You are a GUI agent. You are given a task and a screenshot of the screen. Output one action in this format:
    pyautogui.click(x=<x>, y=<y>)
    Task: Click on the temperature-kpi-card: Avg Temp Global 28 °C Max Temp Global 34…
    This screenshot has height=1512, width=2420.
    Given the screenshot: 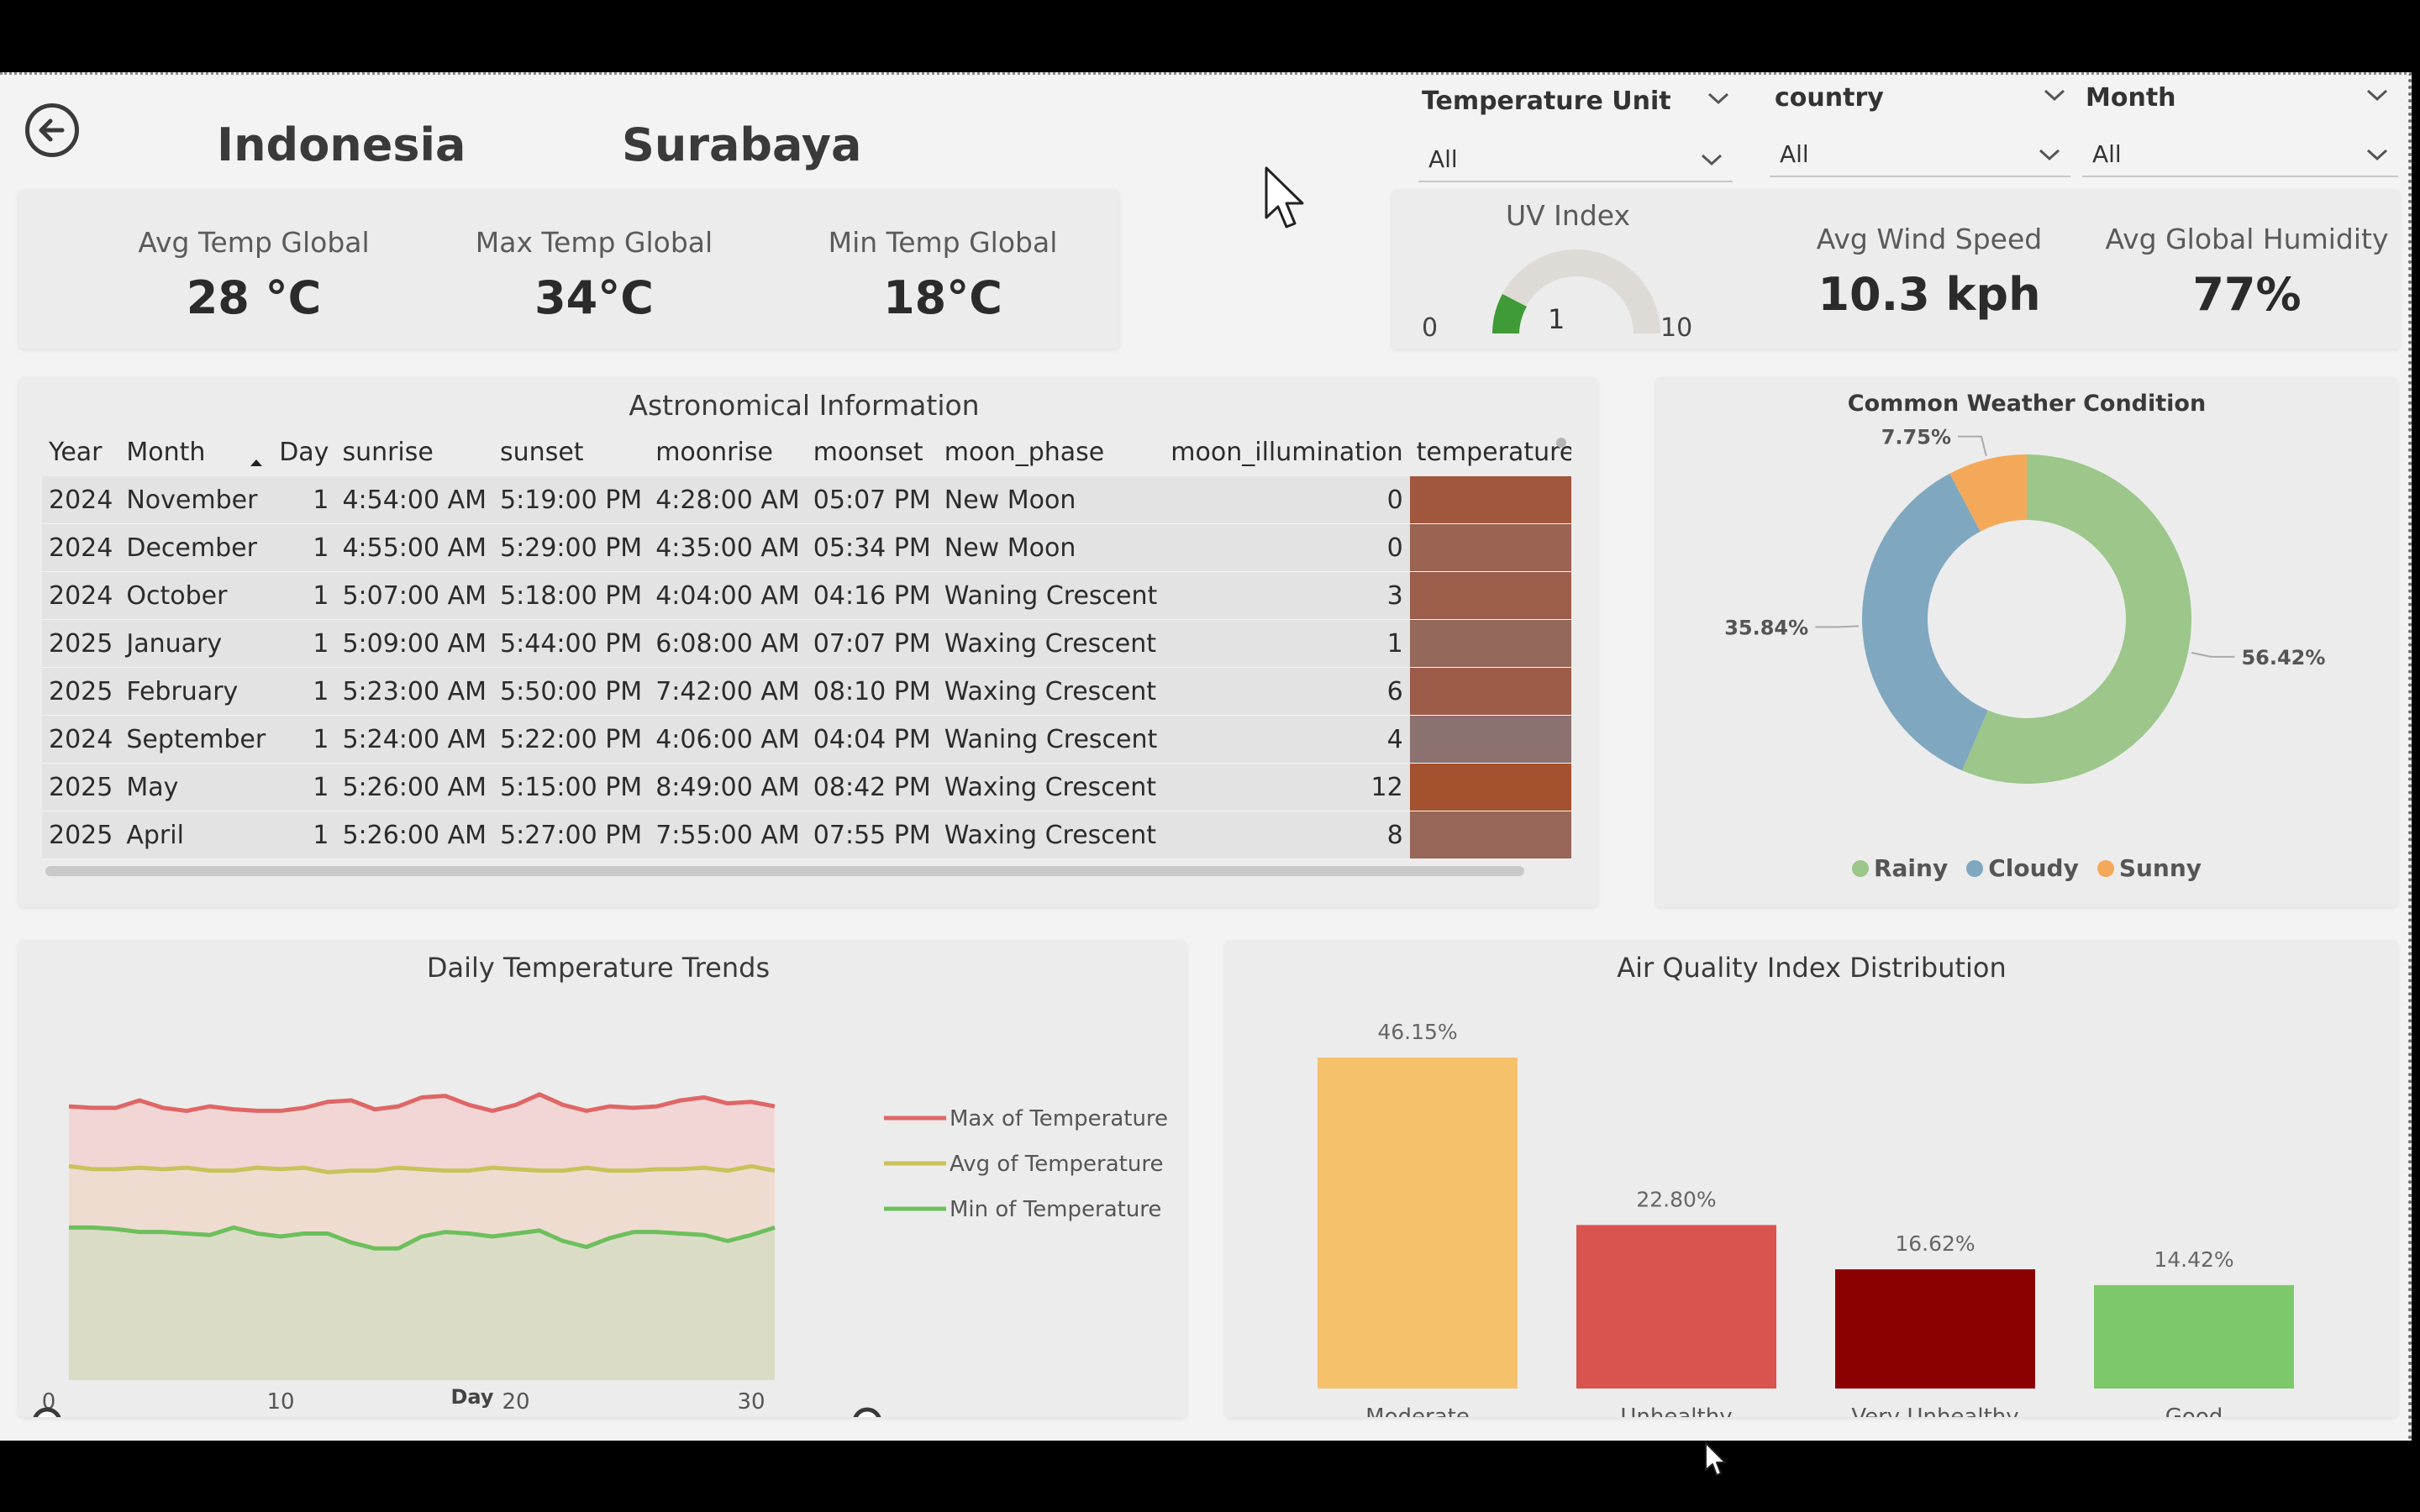 What is the action you would take?
    pyautogui.click(x=568, y=269)
    